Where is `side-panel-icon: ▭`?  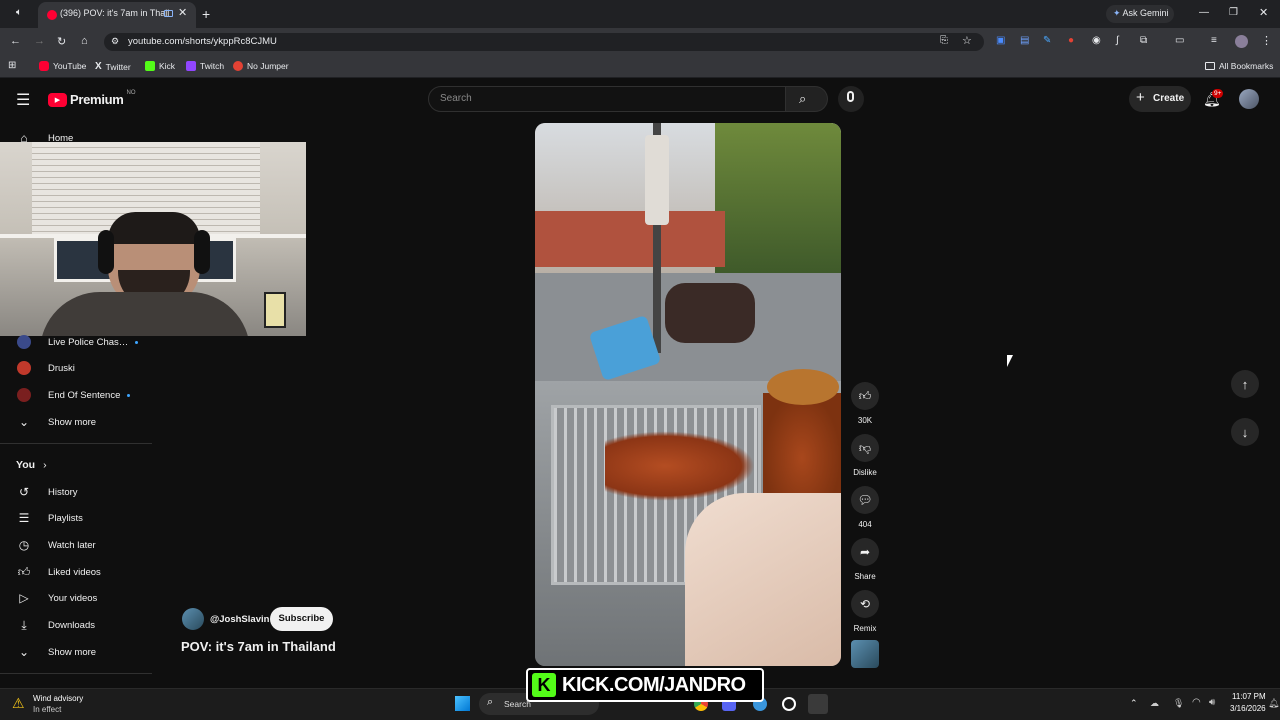 side-panel-icon: ▭ is located at coordinates (1179, 40).